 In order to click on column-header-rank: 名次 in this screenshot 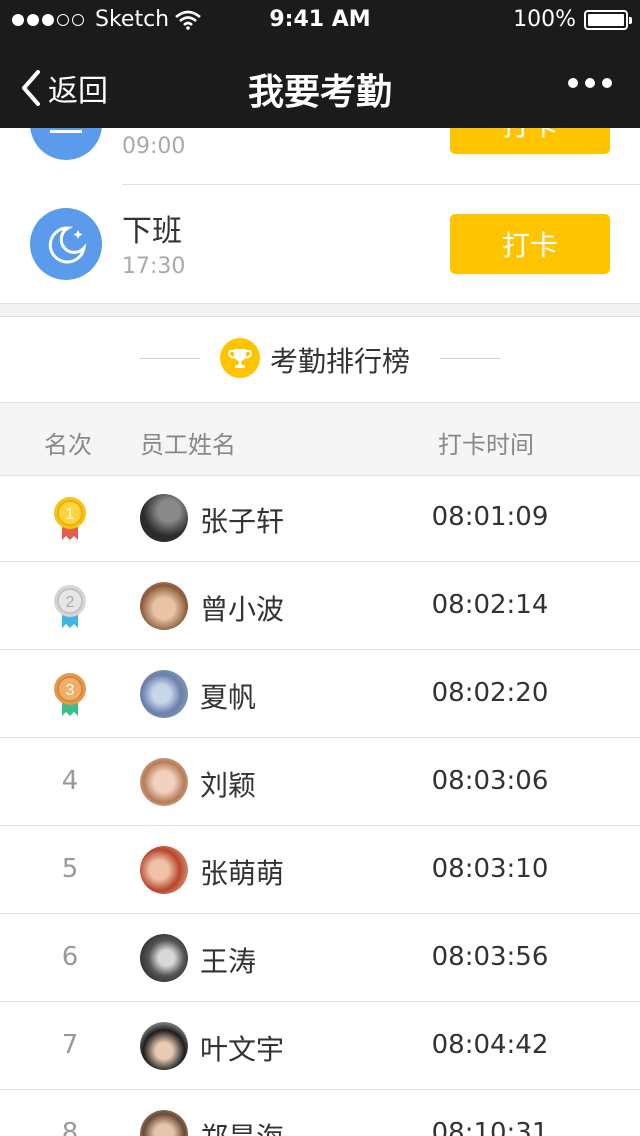, I will do `click(68, 445)`.